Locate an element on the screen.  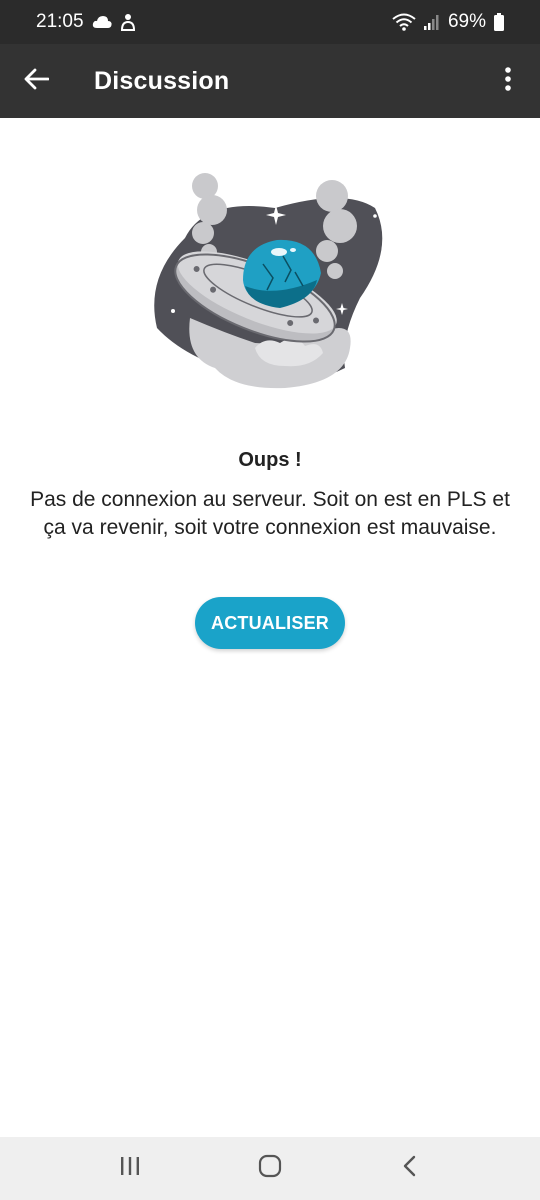
recent-apps-button is located at coordinates (130, 1169).